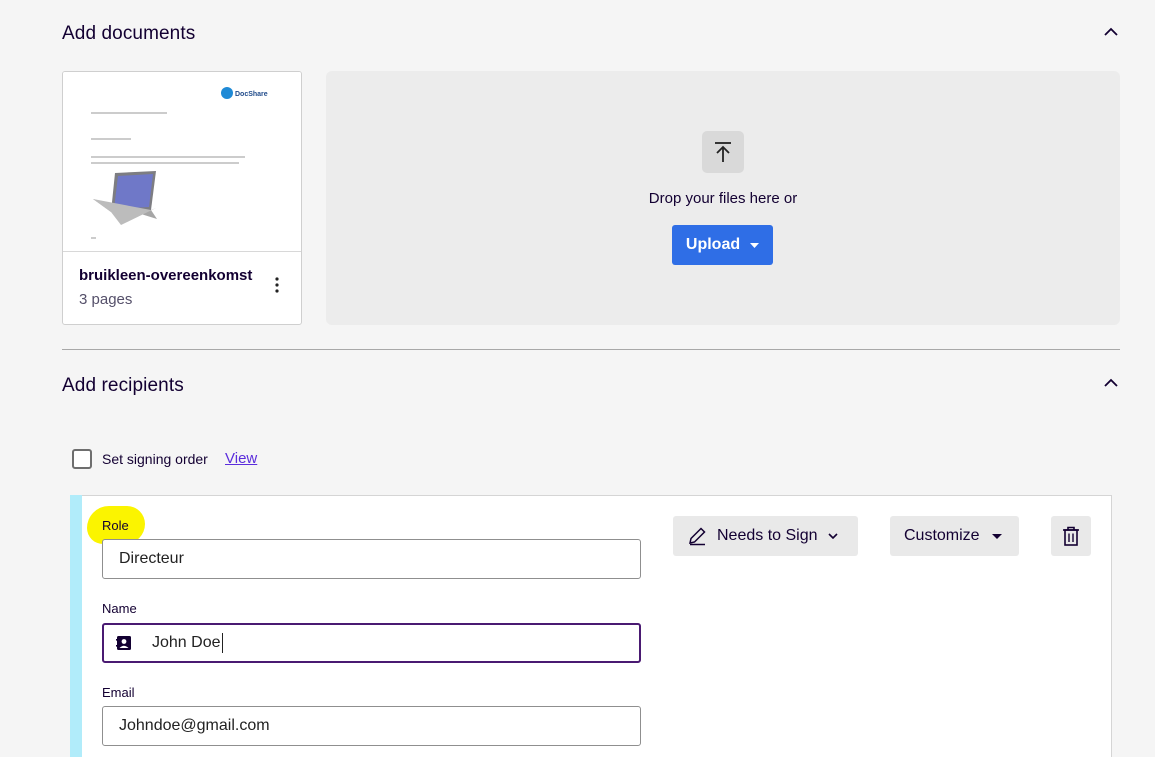 This screenshot has width=1155, height=757. What do you see at coordinates (832, 536) in the screenshot?
I see `chevron-down-icon` at bounding box center [832, 536].